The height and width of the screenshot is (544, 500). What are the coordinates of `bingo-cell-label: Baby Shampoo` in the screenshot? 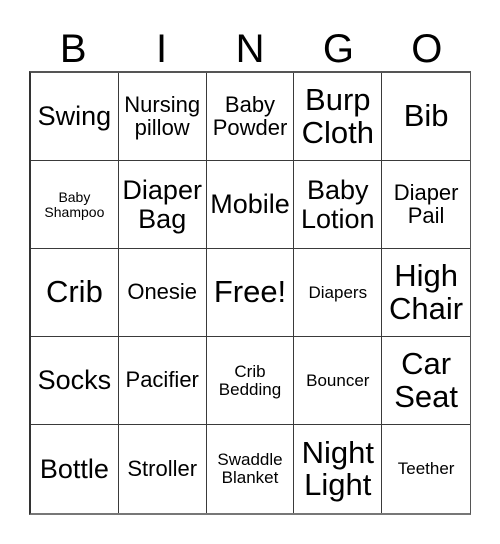 It's located at (74, 204).